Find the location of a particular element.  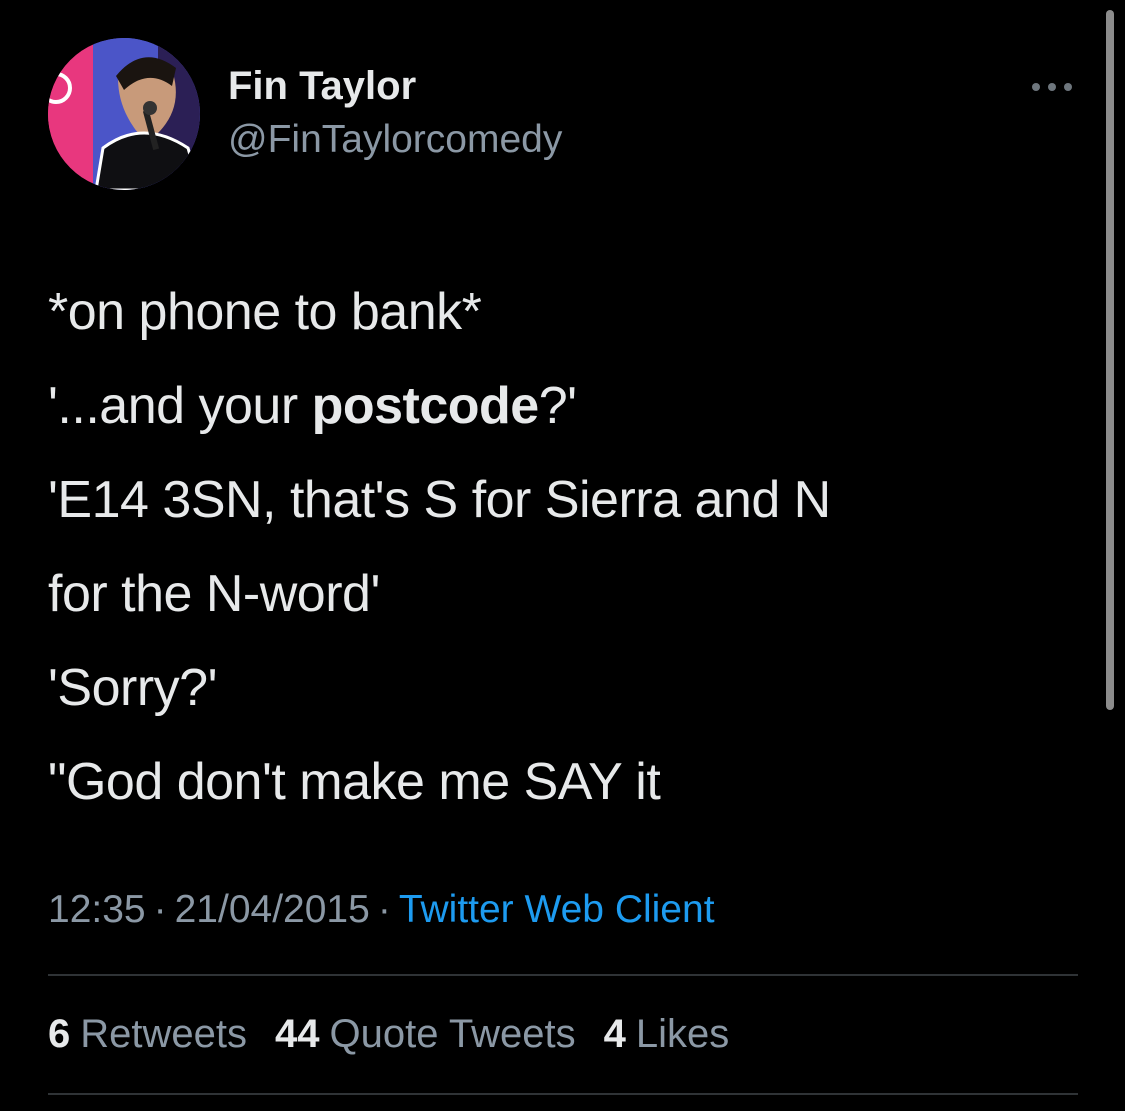

tweet-line: 'Sorry?' is located at coordinates (133, 688).